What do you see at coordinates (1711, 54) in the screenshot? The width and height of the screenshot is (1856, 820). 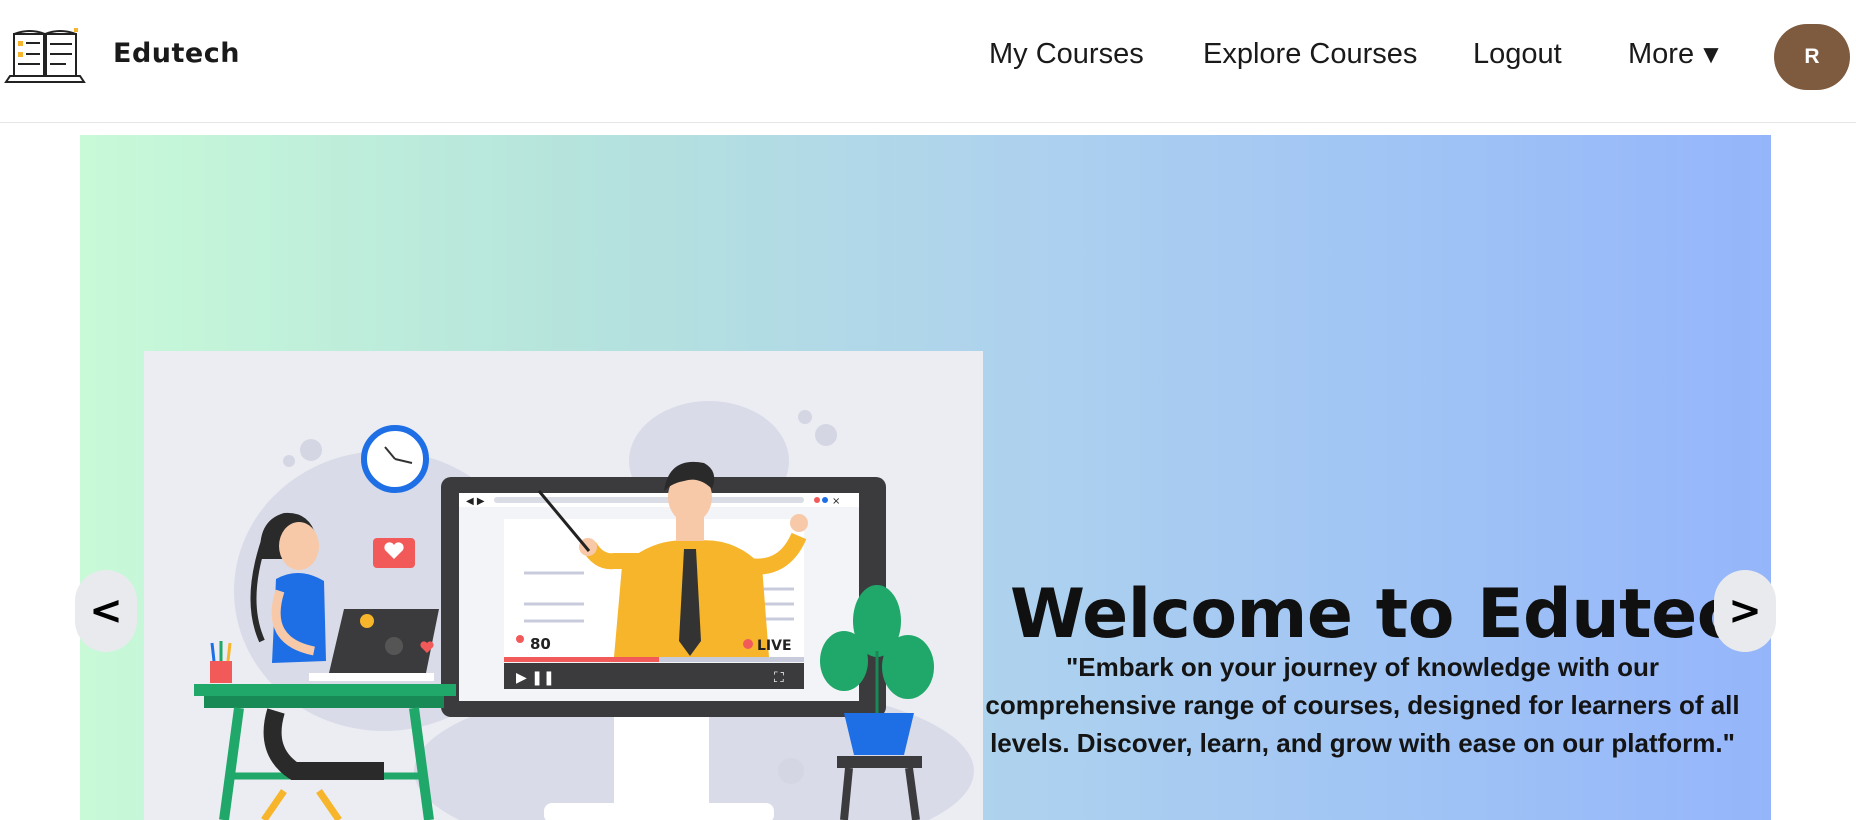 I see `caret-down-icon: ▼` at bounding box center [1711, 54].